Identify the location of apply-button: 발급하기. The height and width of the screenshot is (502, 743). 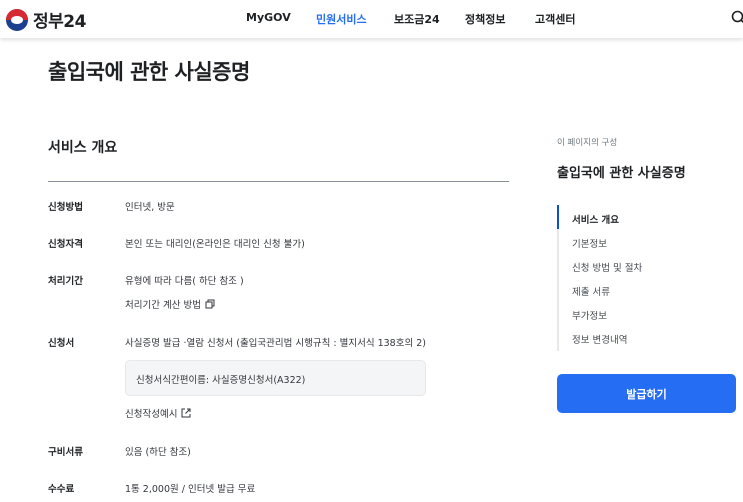
(646, 393).